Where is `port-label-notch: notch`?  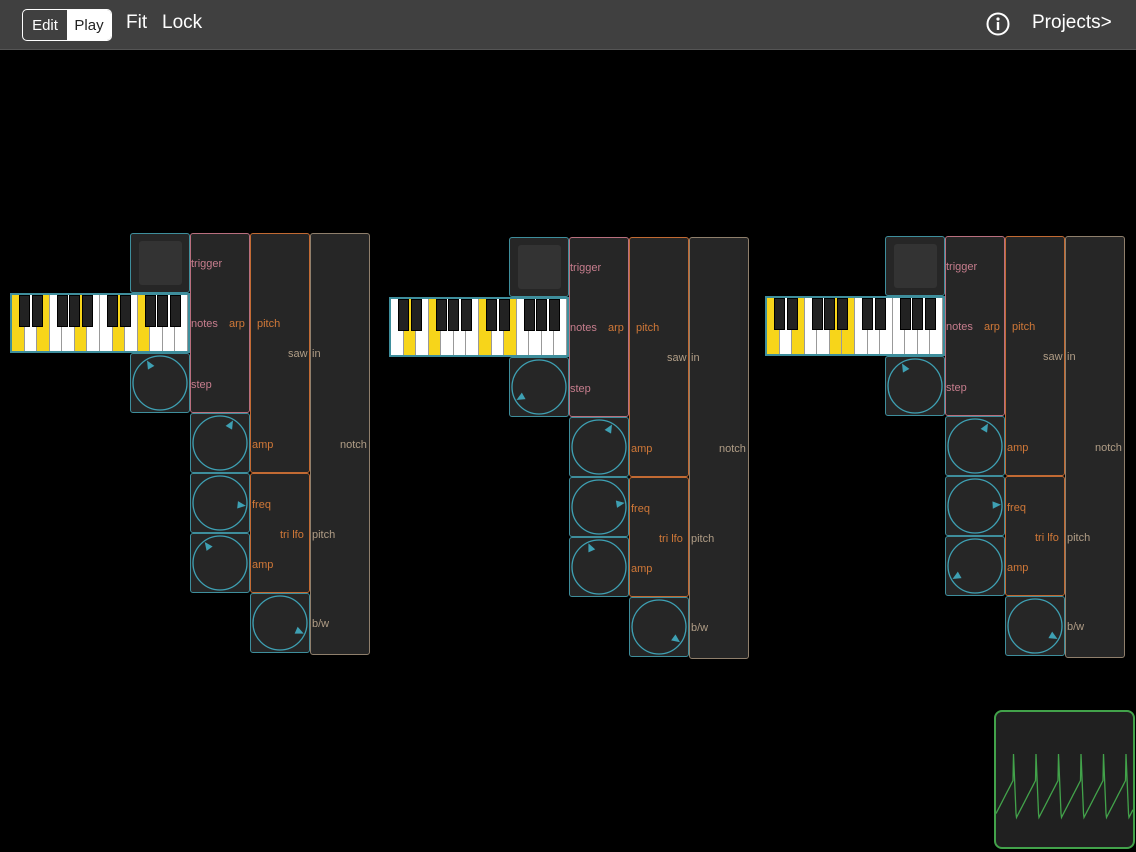 port-label-notch: notch is located at coordinates (732, 449).